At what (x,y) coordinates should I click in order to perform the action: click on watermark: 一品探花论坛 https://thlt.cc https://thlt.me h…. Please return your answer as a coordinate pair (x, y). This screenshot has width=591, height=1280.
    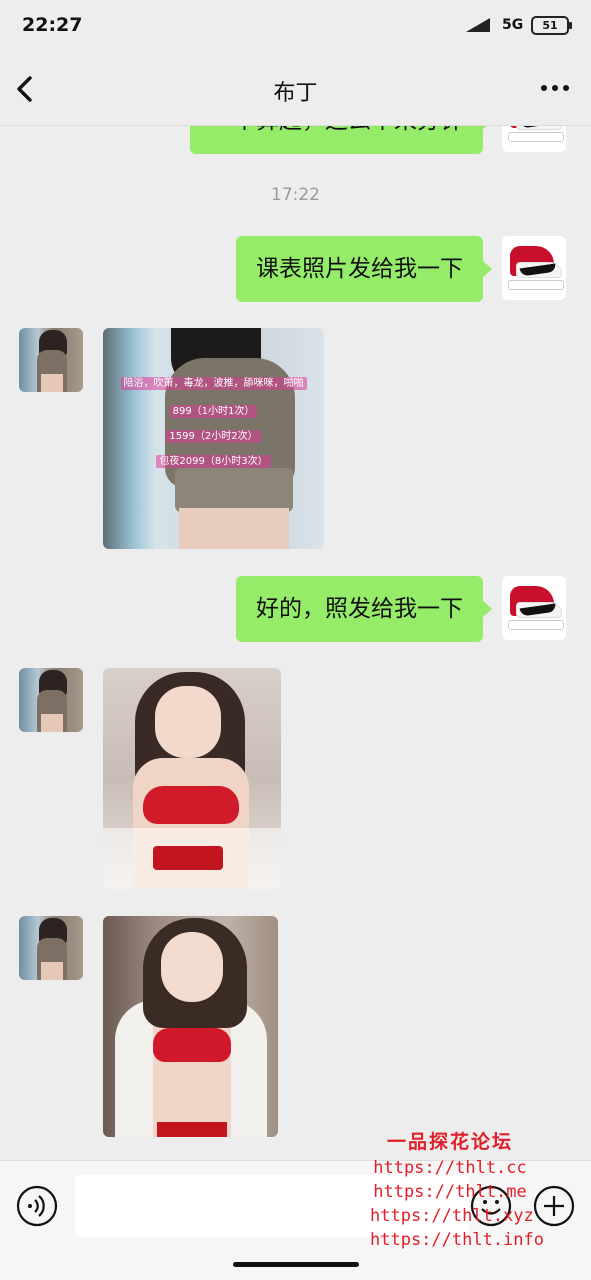
    Looking at the image, I should click on (457, 1190).